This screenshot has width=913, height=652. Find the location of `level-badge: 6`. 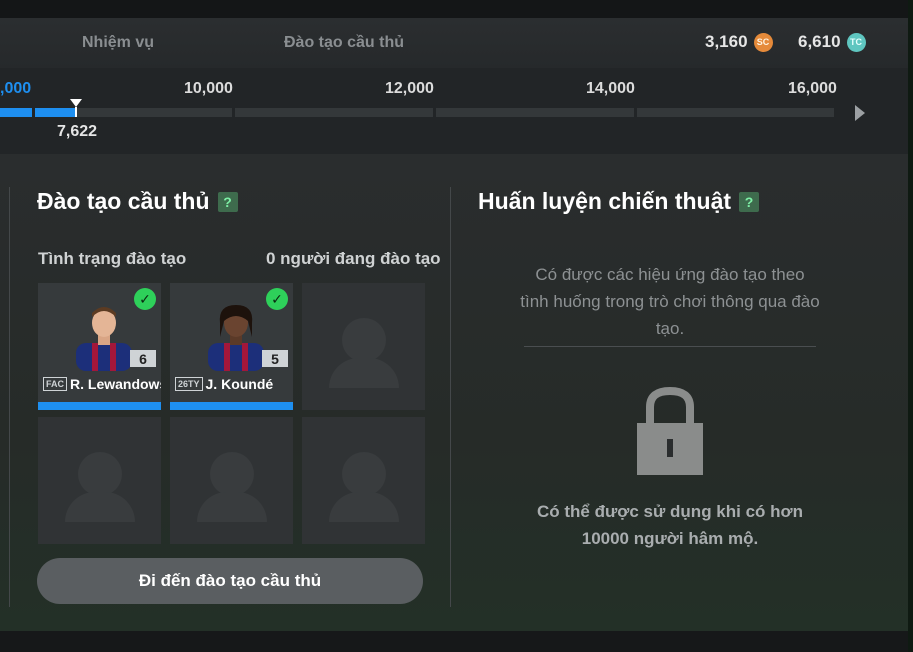

level-badge: 6 is located at coordinates (143, 358).